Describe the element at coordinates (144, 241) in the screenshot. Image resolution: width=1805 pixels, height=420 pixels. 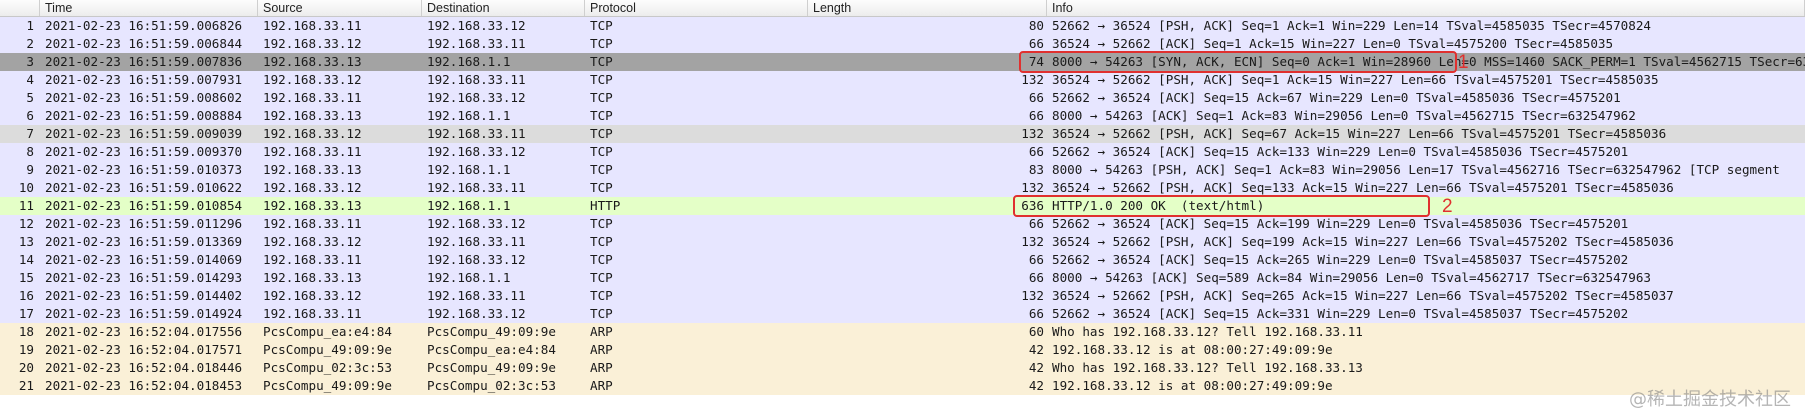
I see `packet-time: 2021-02-23 16:51:59.013369` at that location.